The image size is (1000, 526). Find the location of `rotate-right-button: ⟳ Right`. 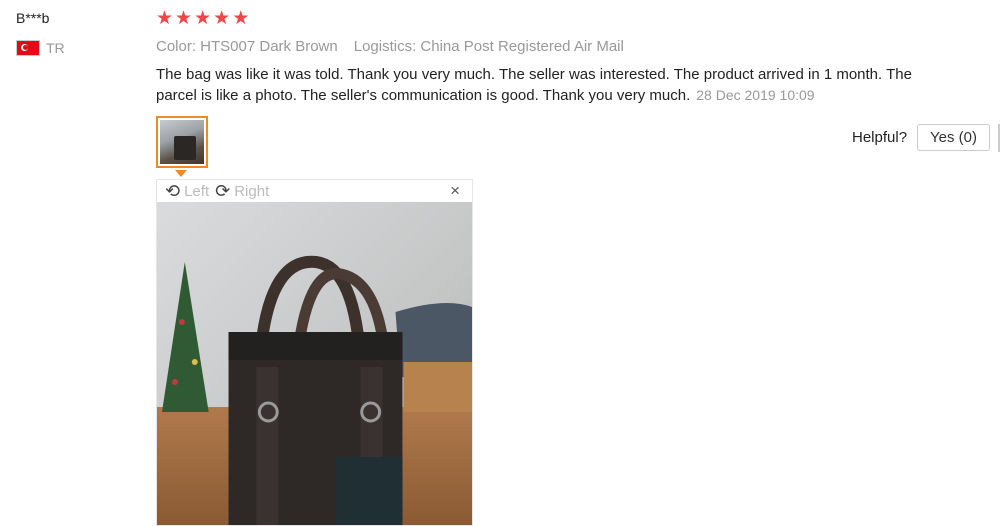

rotate-right-button: ⟳ Right is located at coordinates (242, 191).